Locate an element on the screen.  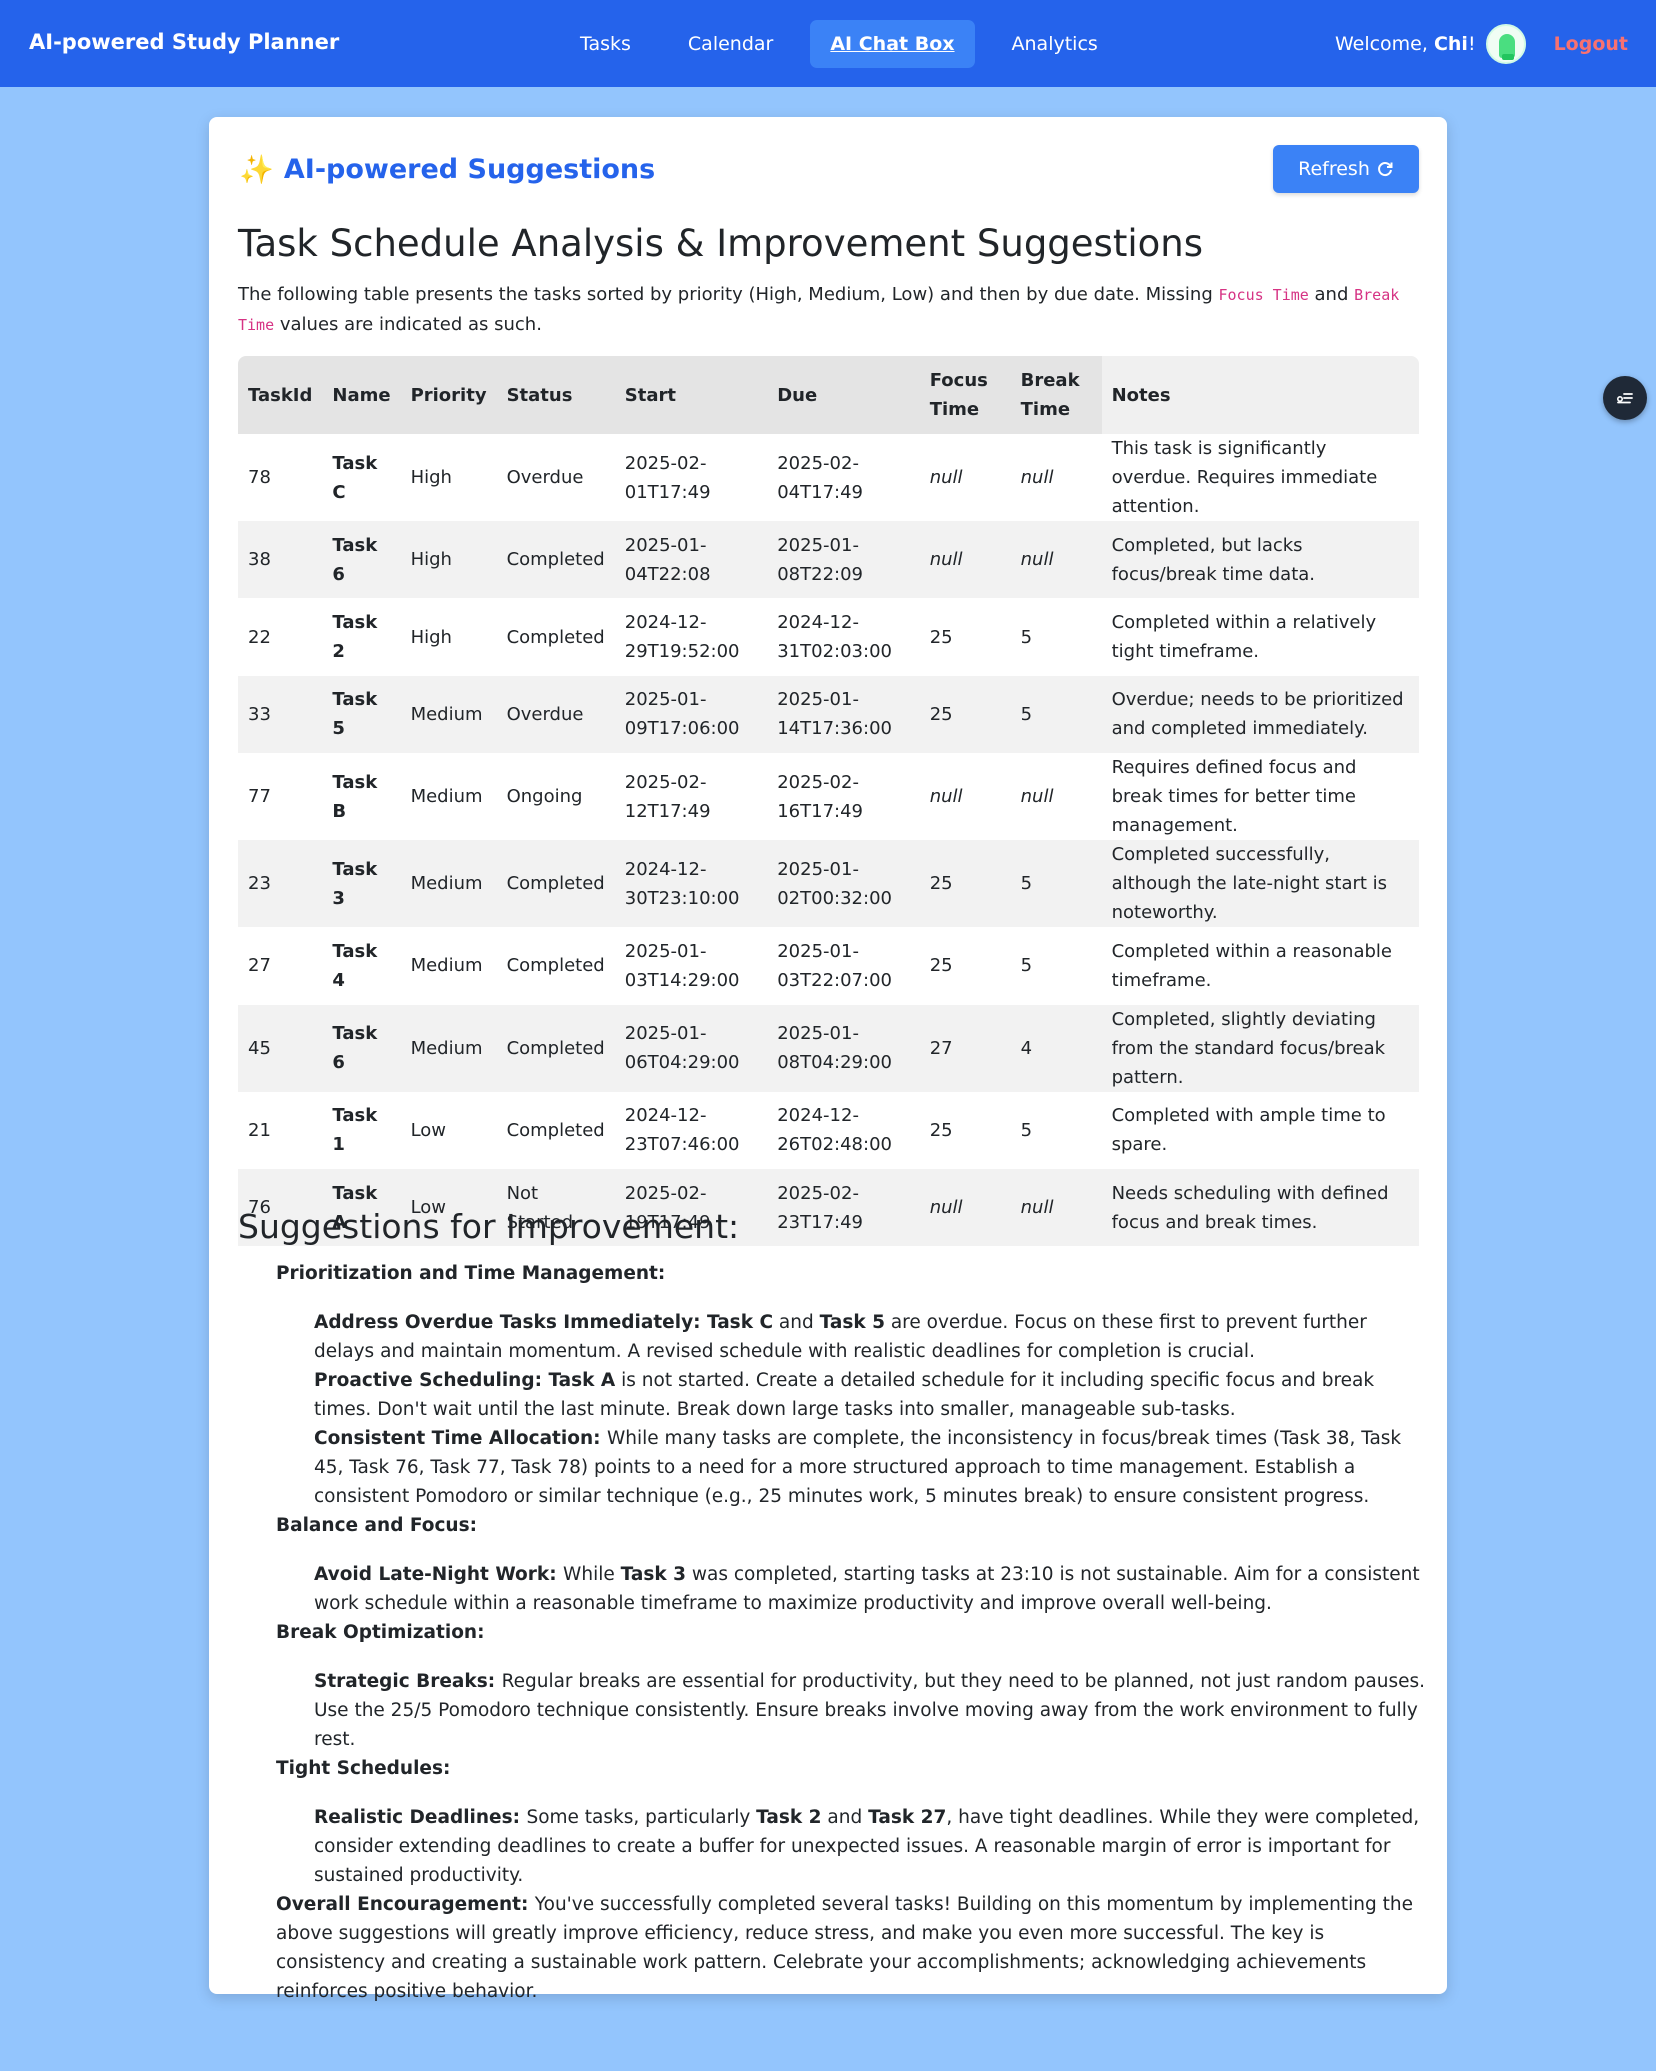
text-run: Some tasks, particularly is located at coordinates (641, 1817).